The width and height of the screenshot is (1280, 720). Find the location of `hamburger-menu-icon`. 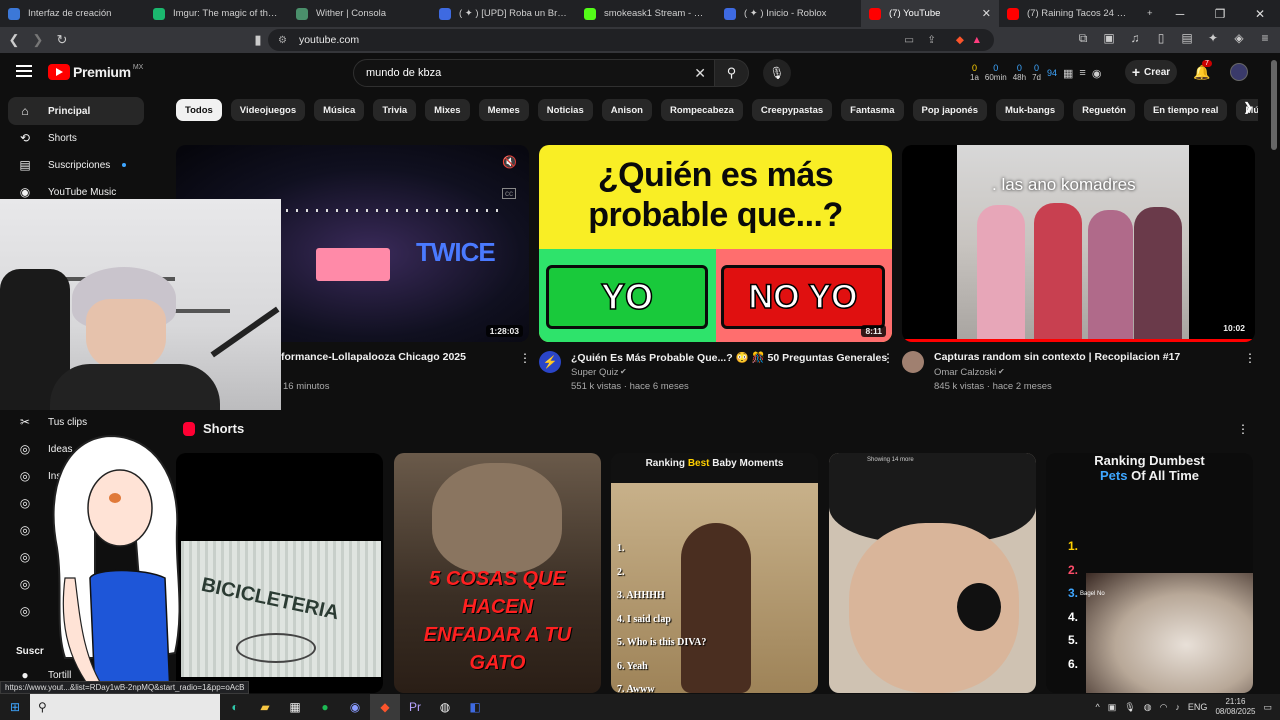

hamburger-menu-icon is located at coordinates (24, 71).